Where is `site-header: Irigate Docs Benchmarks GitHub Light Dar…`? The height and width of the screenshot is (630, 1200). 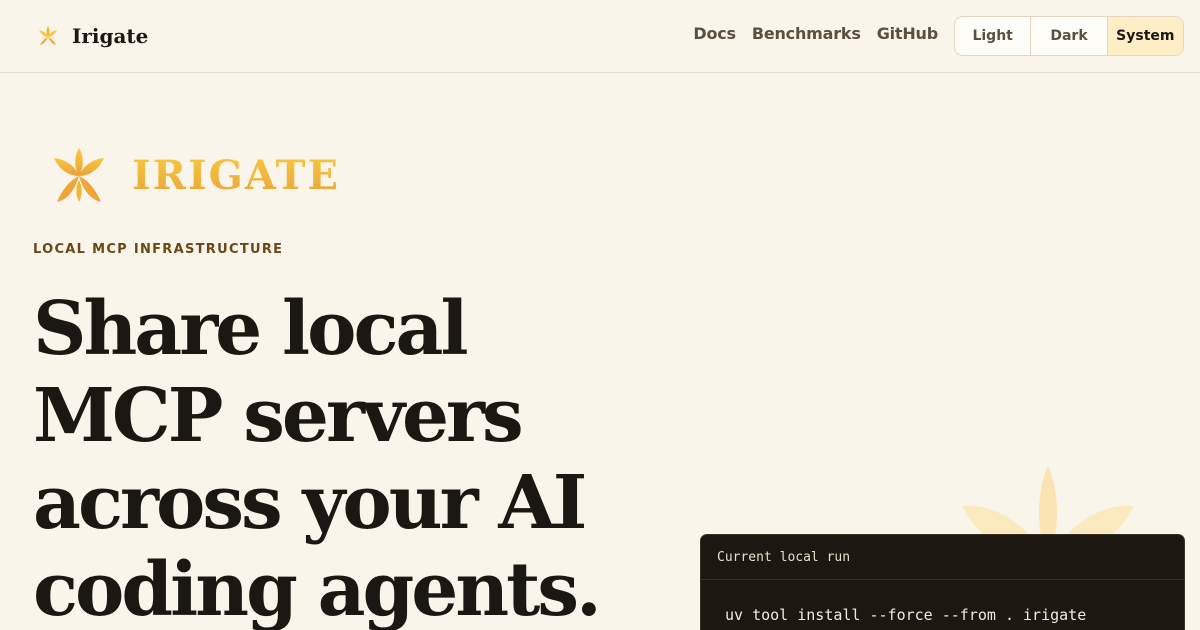
site-header: Irigate Docs Benchmarks GitHub Light Dar… is located at coordinates (600, 36).